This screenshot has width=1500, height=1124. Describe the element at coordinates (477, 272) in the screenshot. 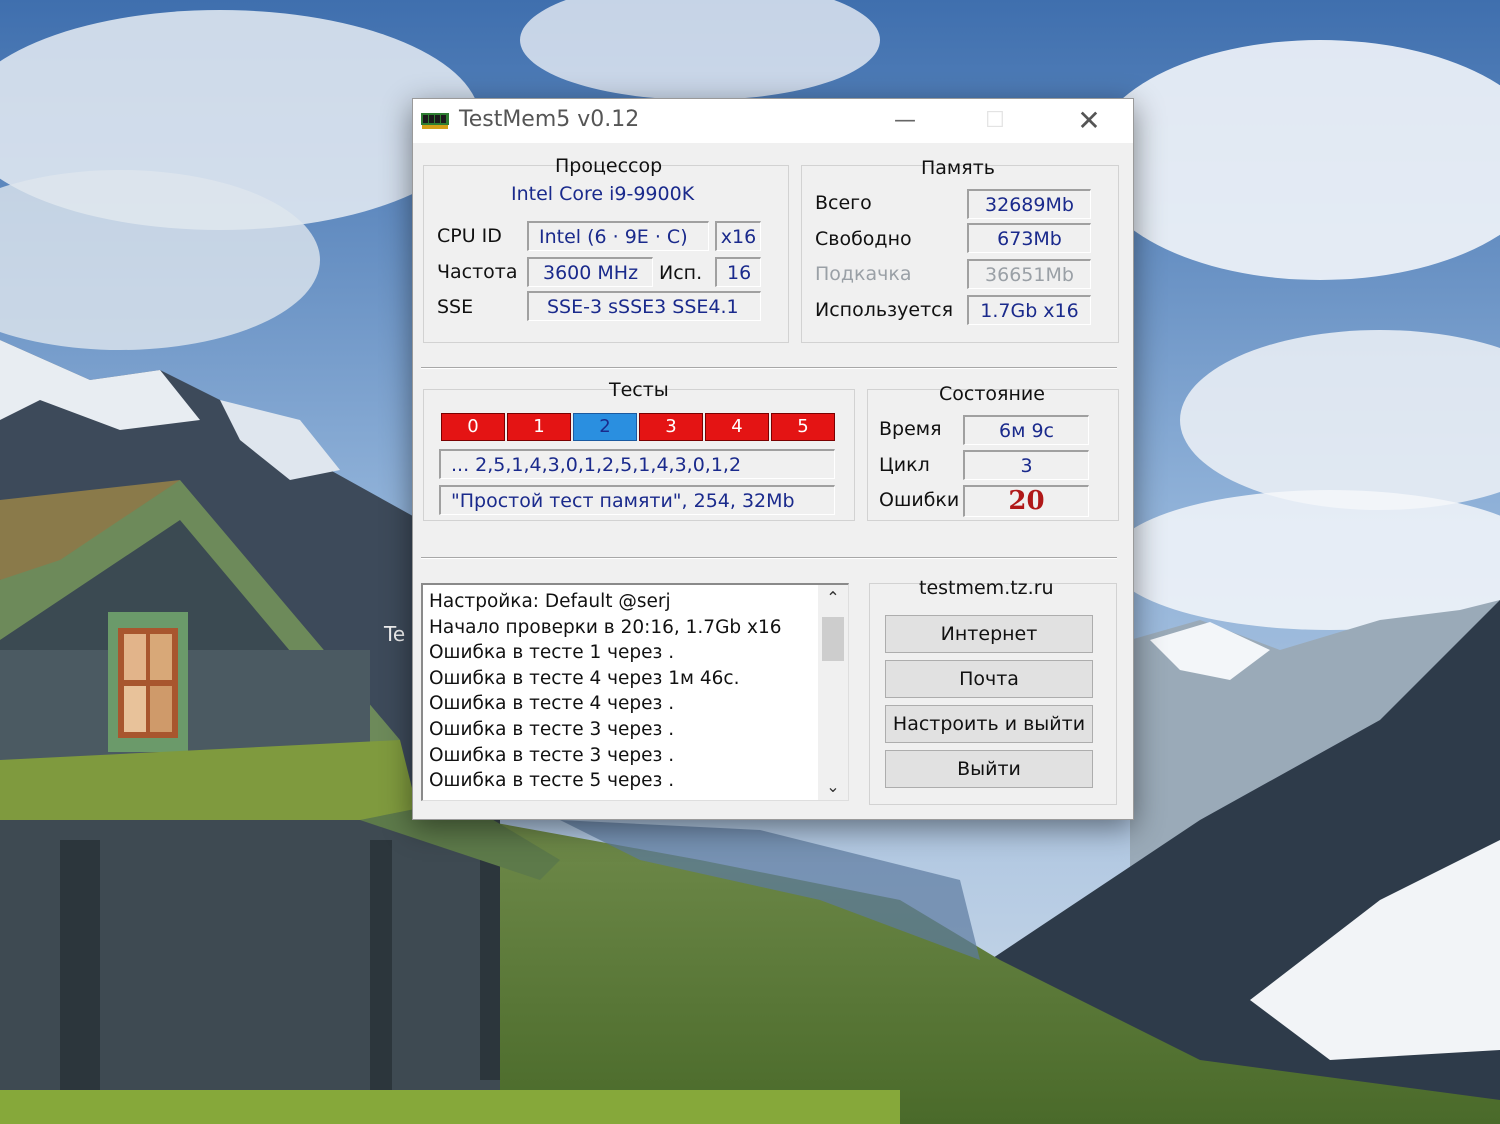

I see `frequency-label: Частота` at that location.